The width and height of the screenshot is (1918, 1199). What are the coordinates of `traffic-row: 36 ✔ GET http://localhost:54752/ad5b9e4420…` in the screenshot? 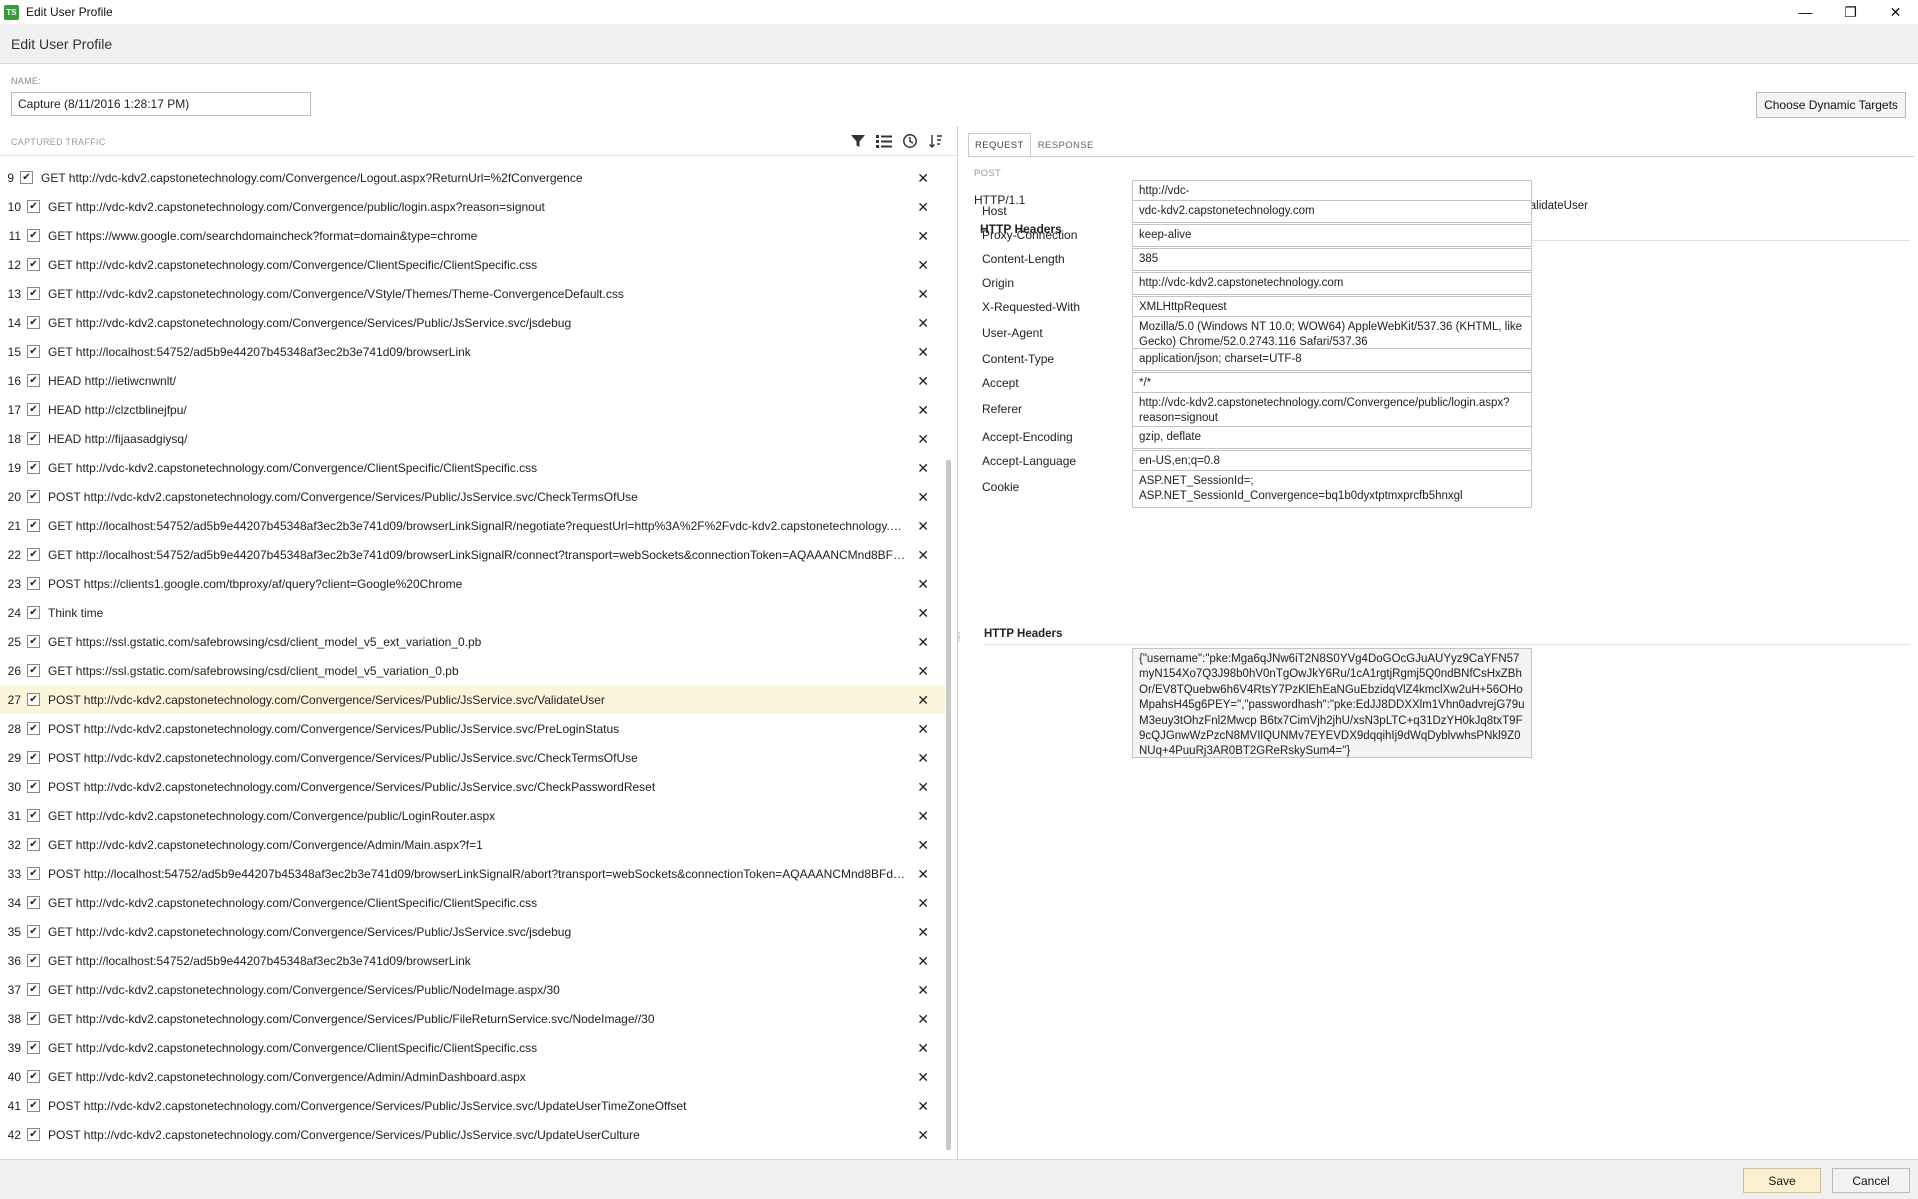 It's located at (472, 960).